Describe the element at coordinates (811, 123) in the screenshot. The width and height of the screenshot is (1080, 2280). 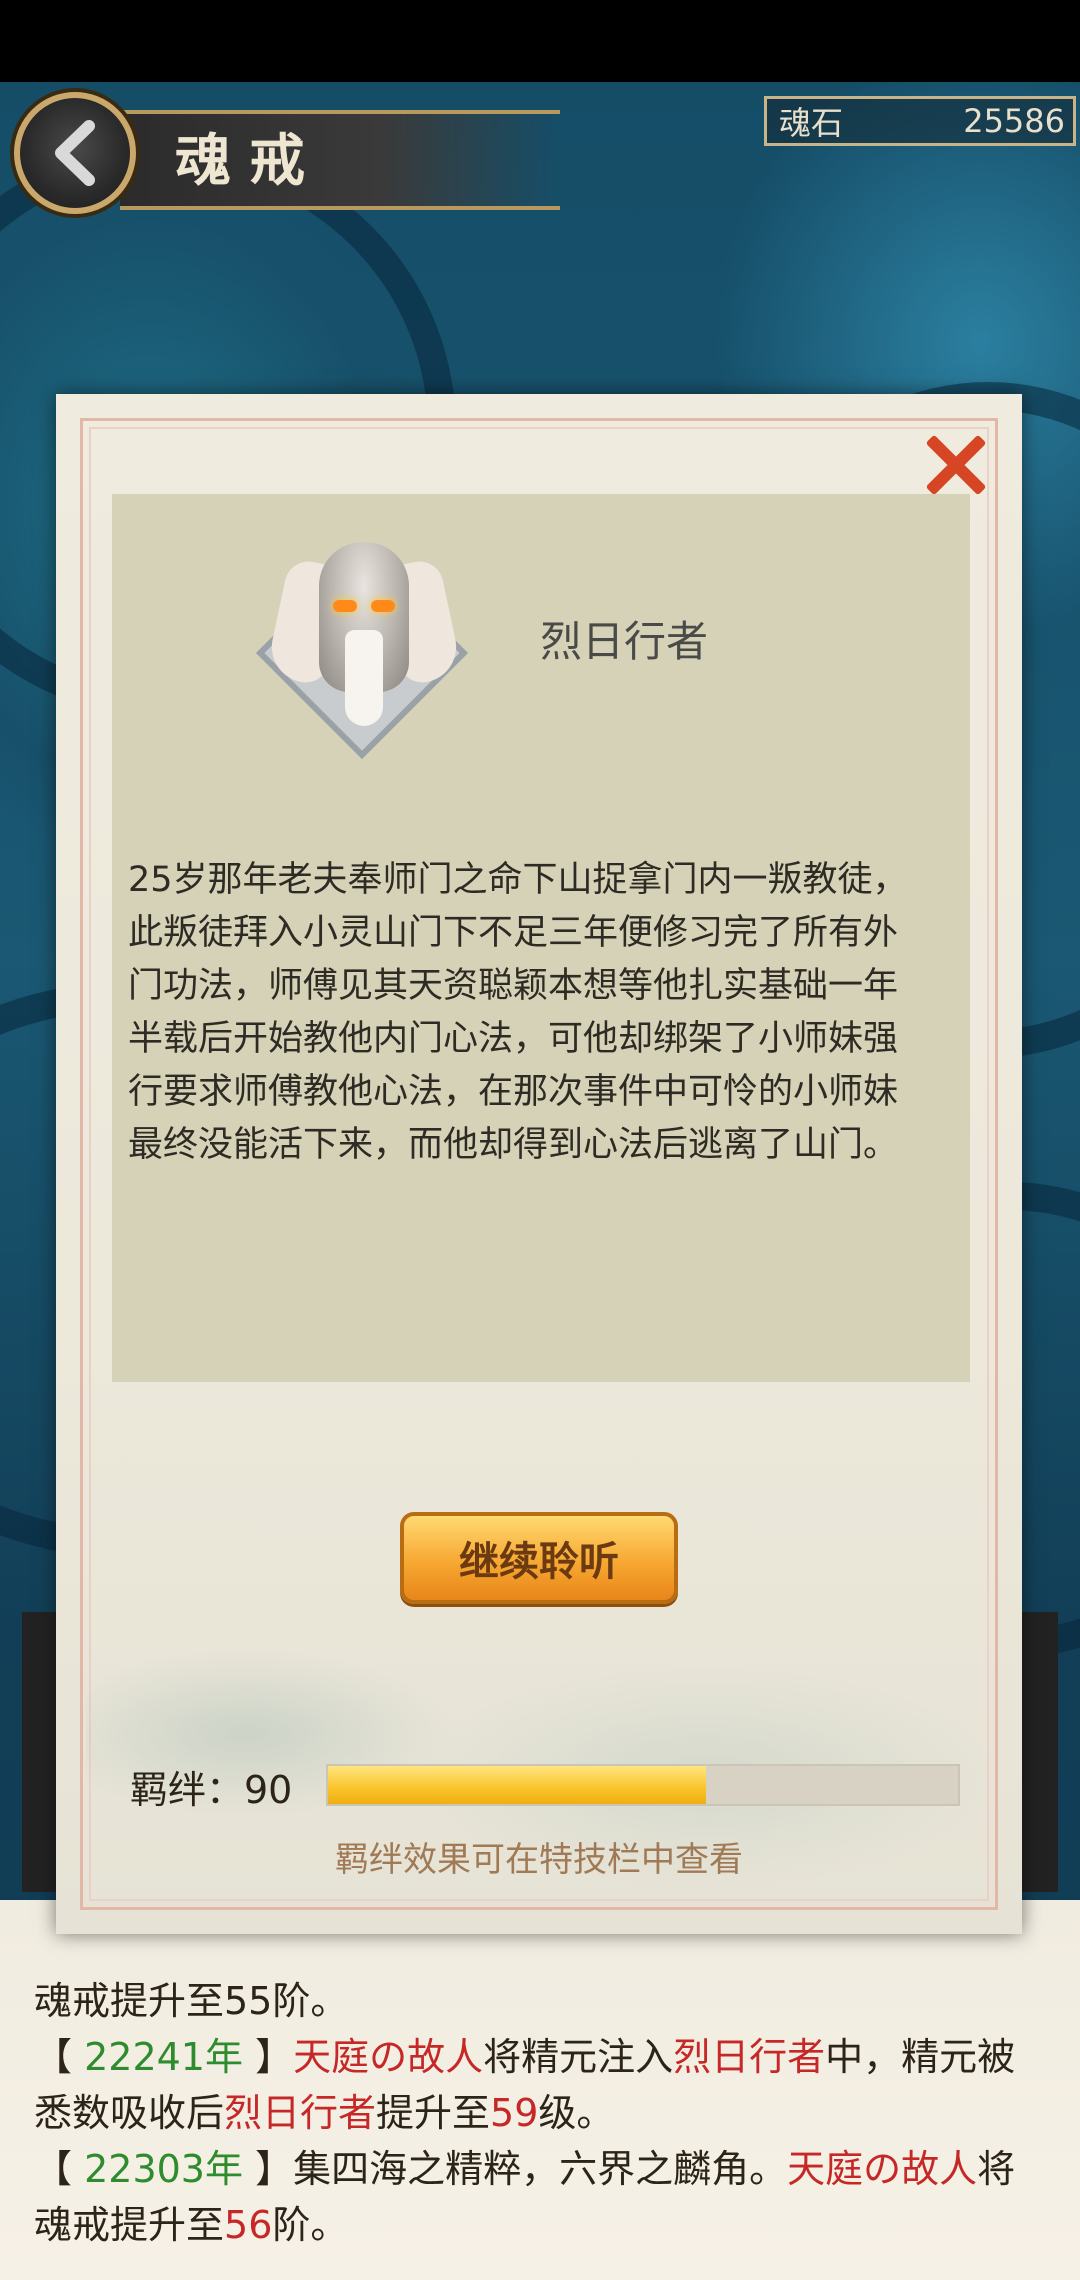
I see `currency-label: 魂石` at that location.